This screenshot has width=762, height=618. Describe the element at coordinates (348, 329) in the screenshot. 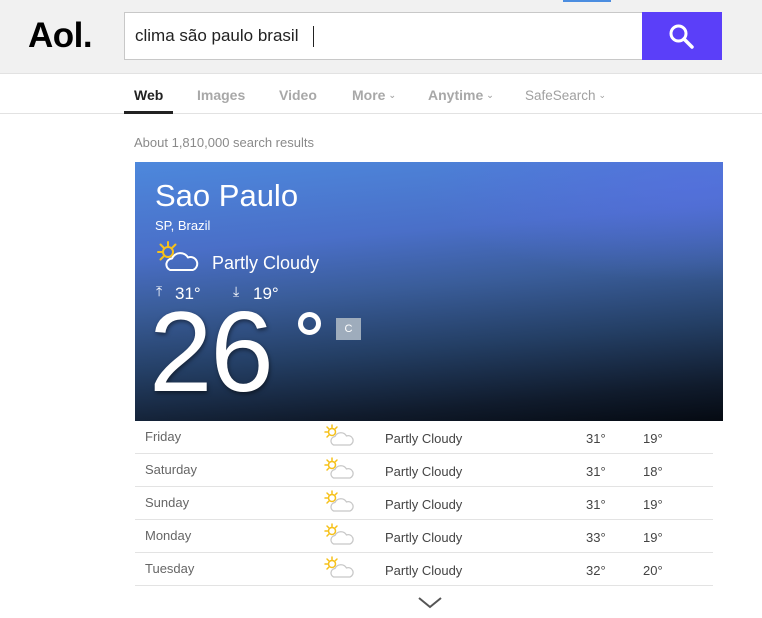

I see `unit-toggle-button: C` at that location.